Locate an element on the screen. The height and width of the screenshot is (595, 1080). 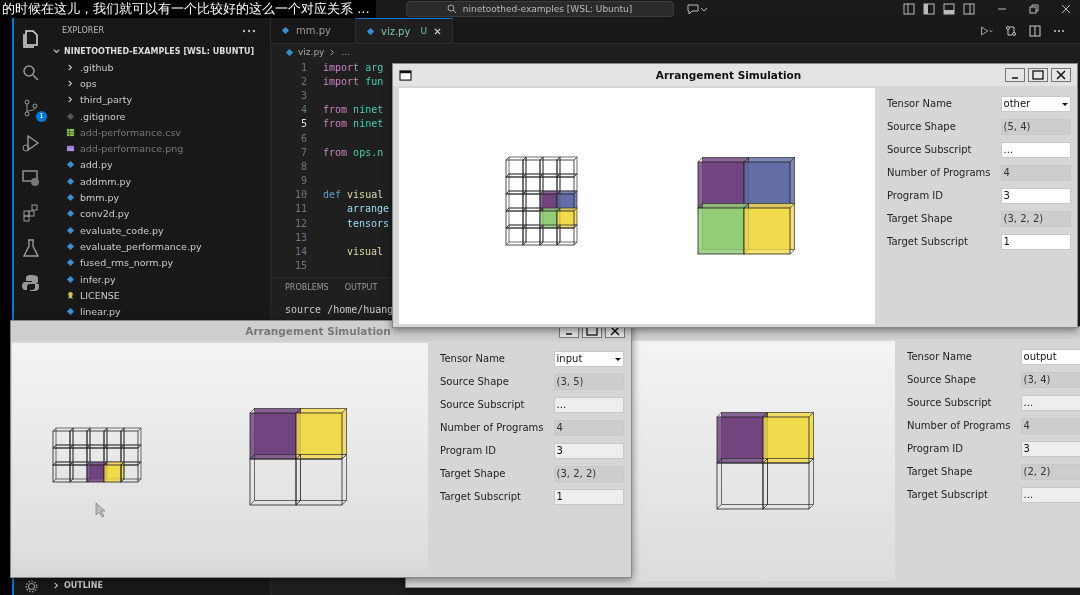
chevron-icon is located at coordinates (56, 585).